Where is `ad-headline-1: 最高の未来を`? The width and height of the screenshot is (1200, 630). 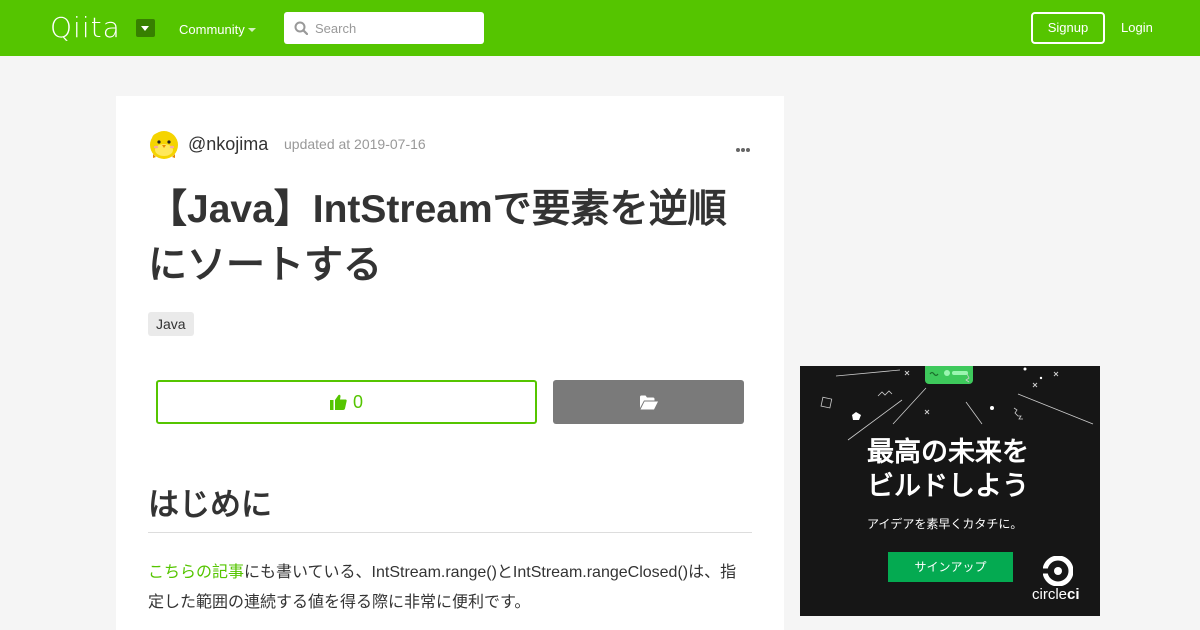 ad-headline-1: 最高の未来を is located at coordinates (948, 452).